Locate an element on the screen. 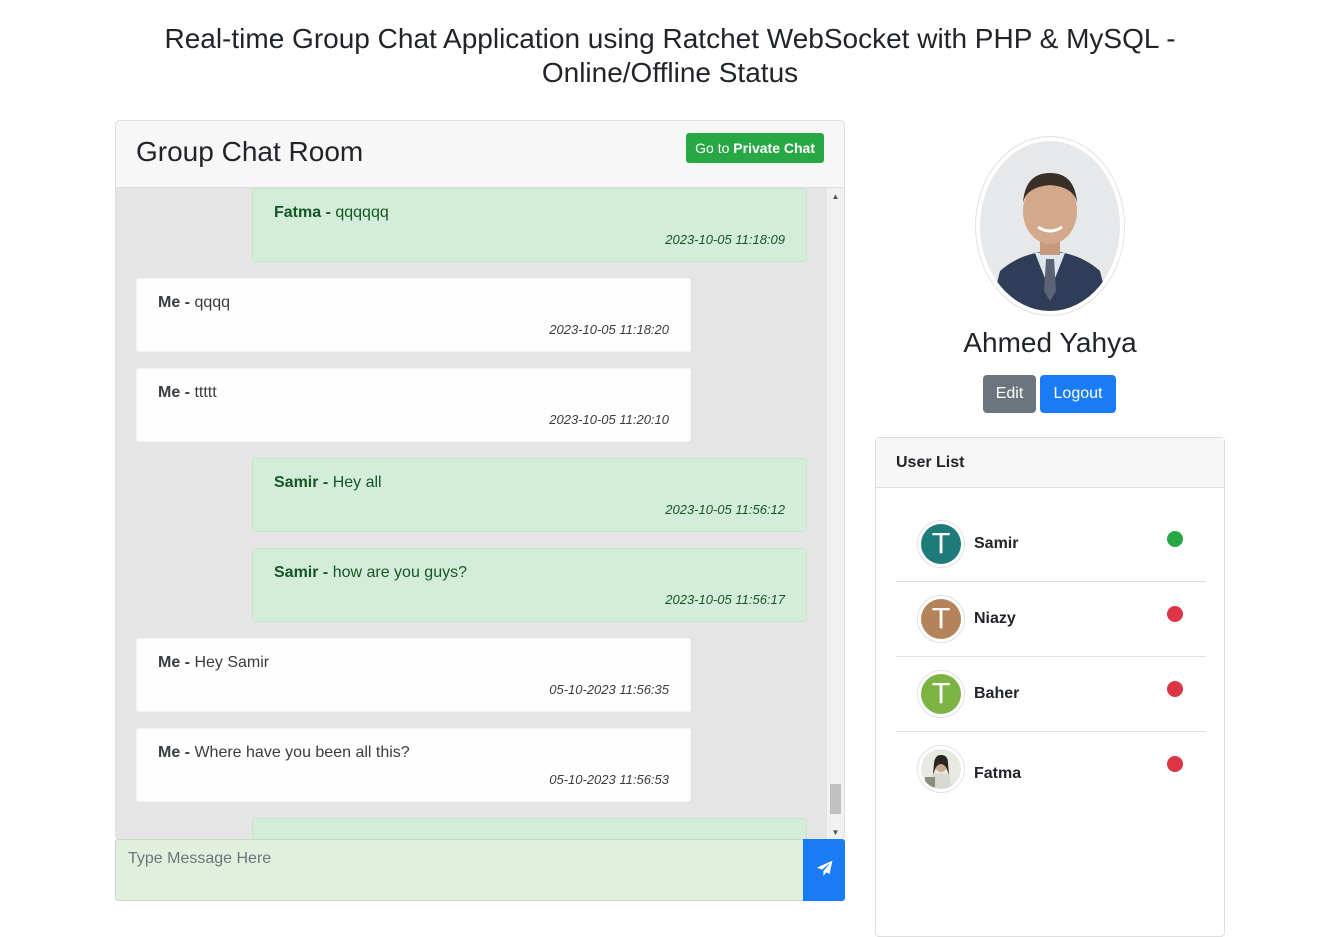 The width and height of the screenshot is (1325, 937). message-sender: Fatma - is located at coordinates (305, 212).